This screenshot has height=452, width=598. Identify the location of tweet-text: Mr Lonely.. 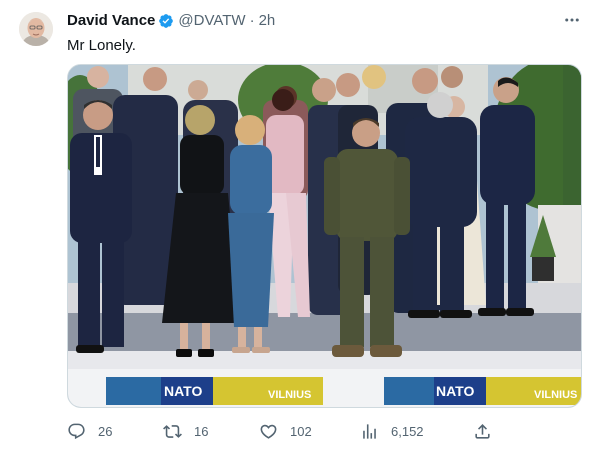
(101, 45).